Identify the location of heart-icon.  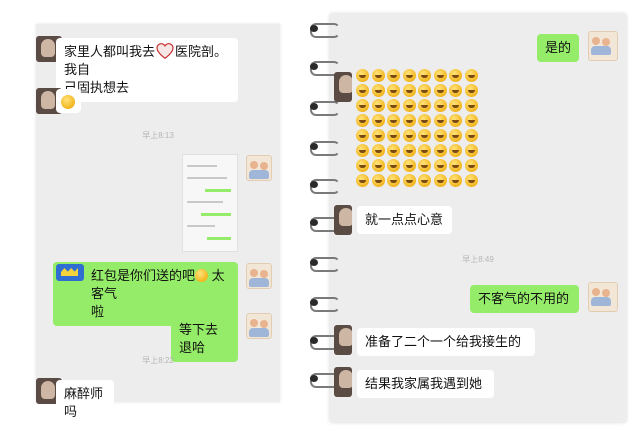
(165, 51).